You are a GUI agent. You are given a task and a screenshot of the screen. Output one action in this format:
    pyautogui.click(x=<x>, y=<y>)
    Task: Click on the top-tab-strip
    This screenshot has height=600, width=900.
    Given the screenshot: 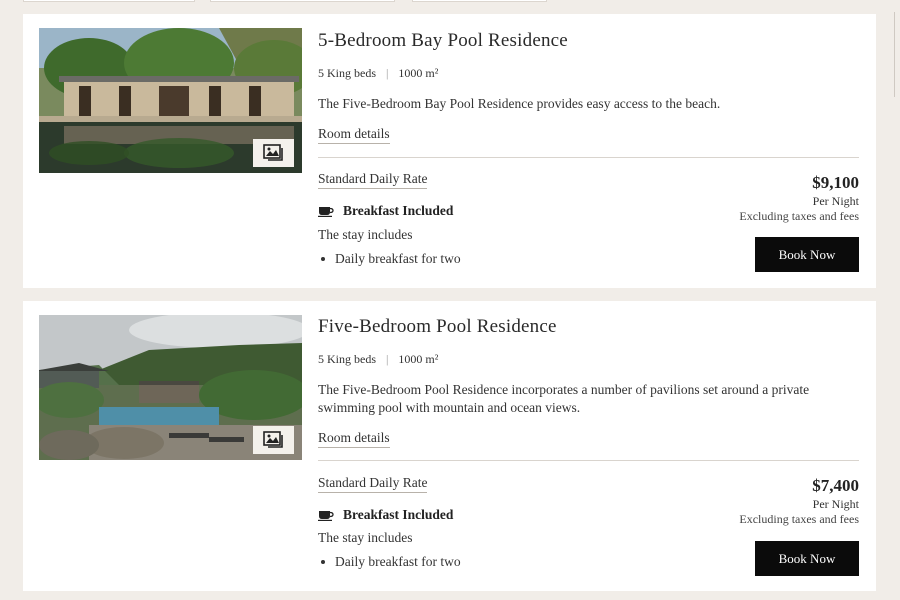 What is the action you would take?
    pyautogui.click(x=450, y=3)
    